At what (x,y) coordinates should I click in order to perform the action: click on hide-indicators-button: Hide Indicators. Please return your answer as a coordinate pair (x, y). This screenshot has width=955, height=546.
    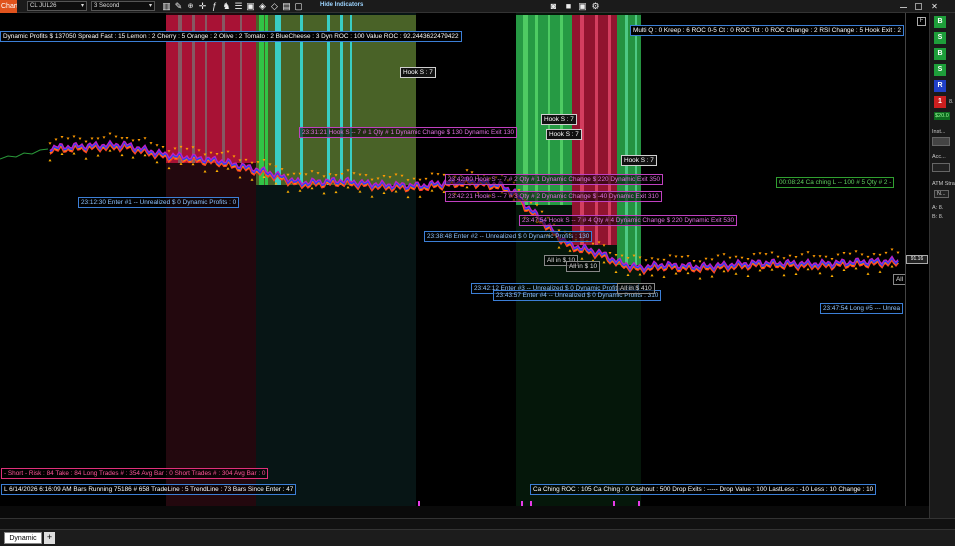
    Looking at the image, I should click on (341, 5).